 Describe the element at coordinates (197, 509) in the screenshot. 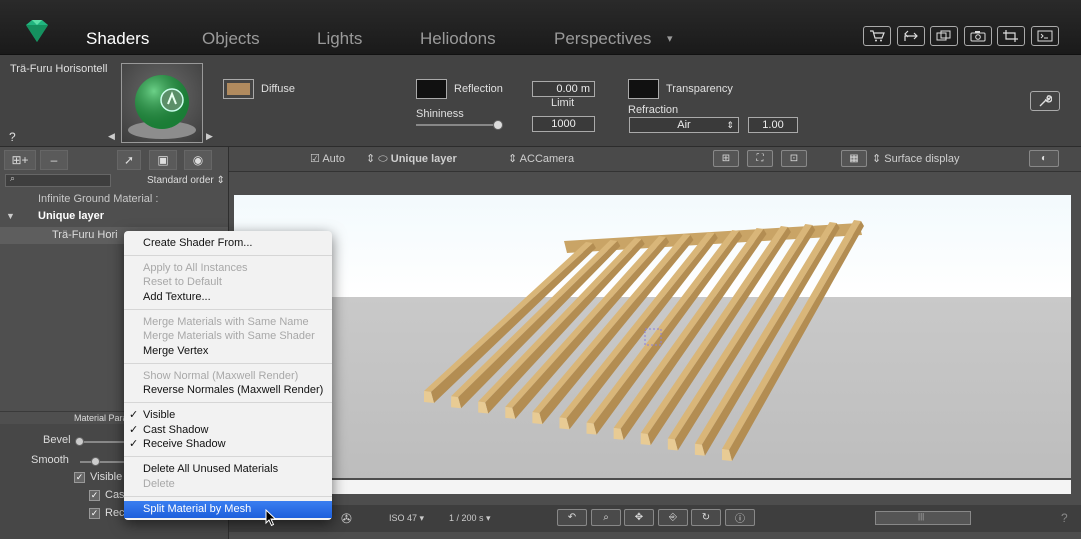

I see `menu-item-split-material-by-mesh: Split Material by Mesh` at that location.